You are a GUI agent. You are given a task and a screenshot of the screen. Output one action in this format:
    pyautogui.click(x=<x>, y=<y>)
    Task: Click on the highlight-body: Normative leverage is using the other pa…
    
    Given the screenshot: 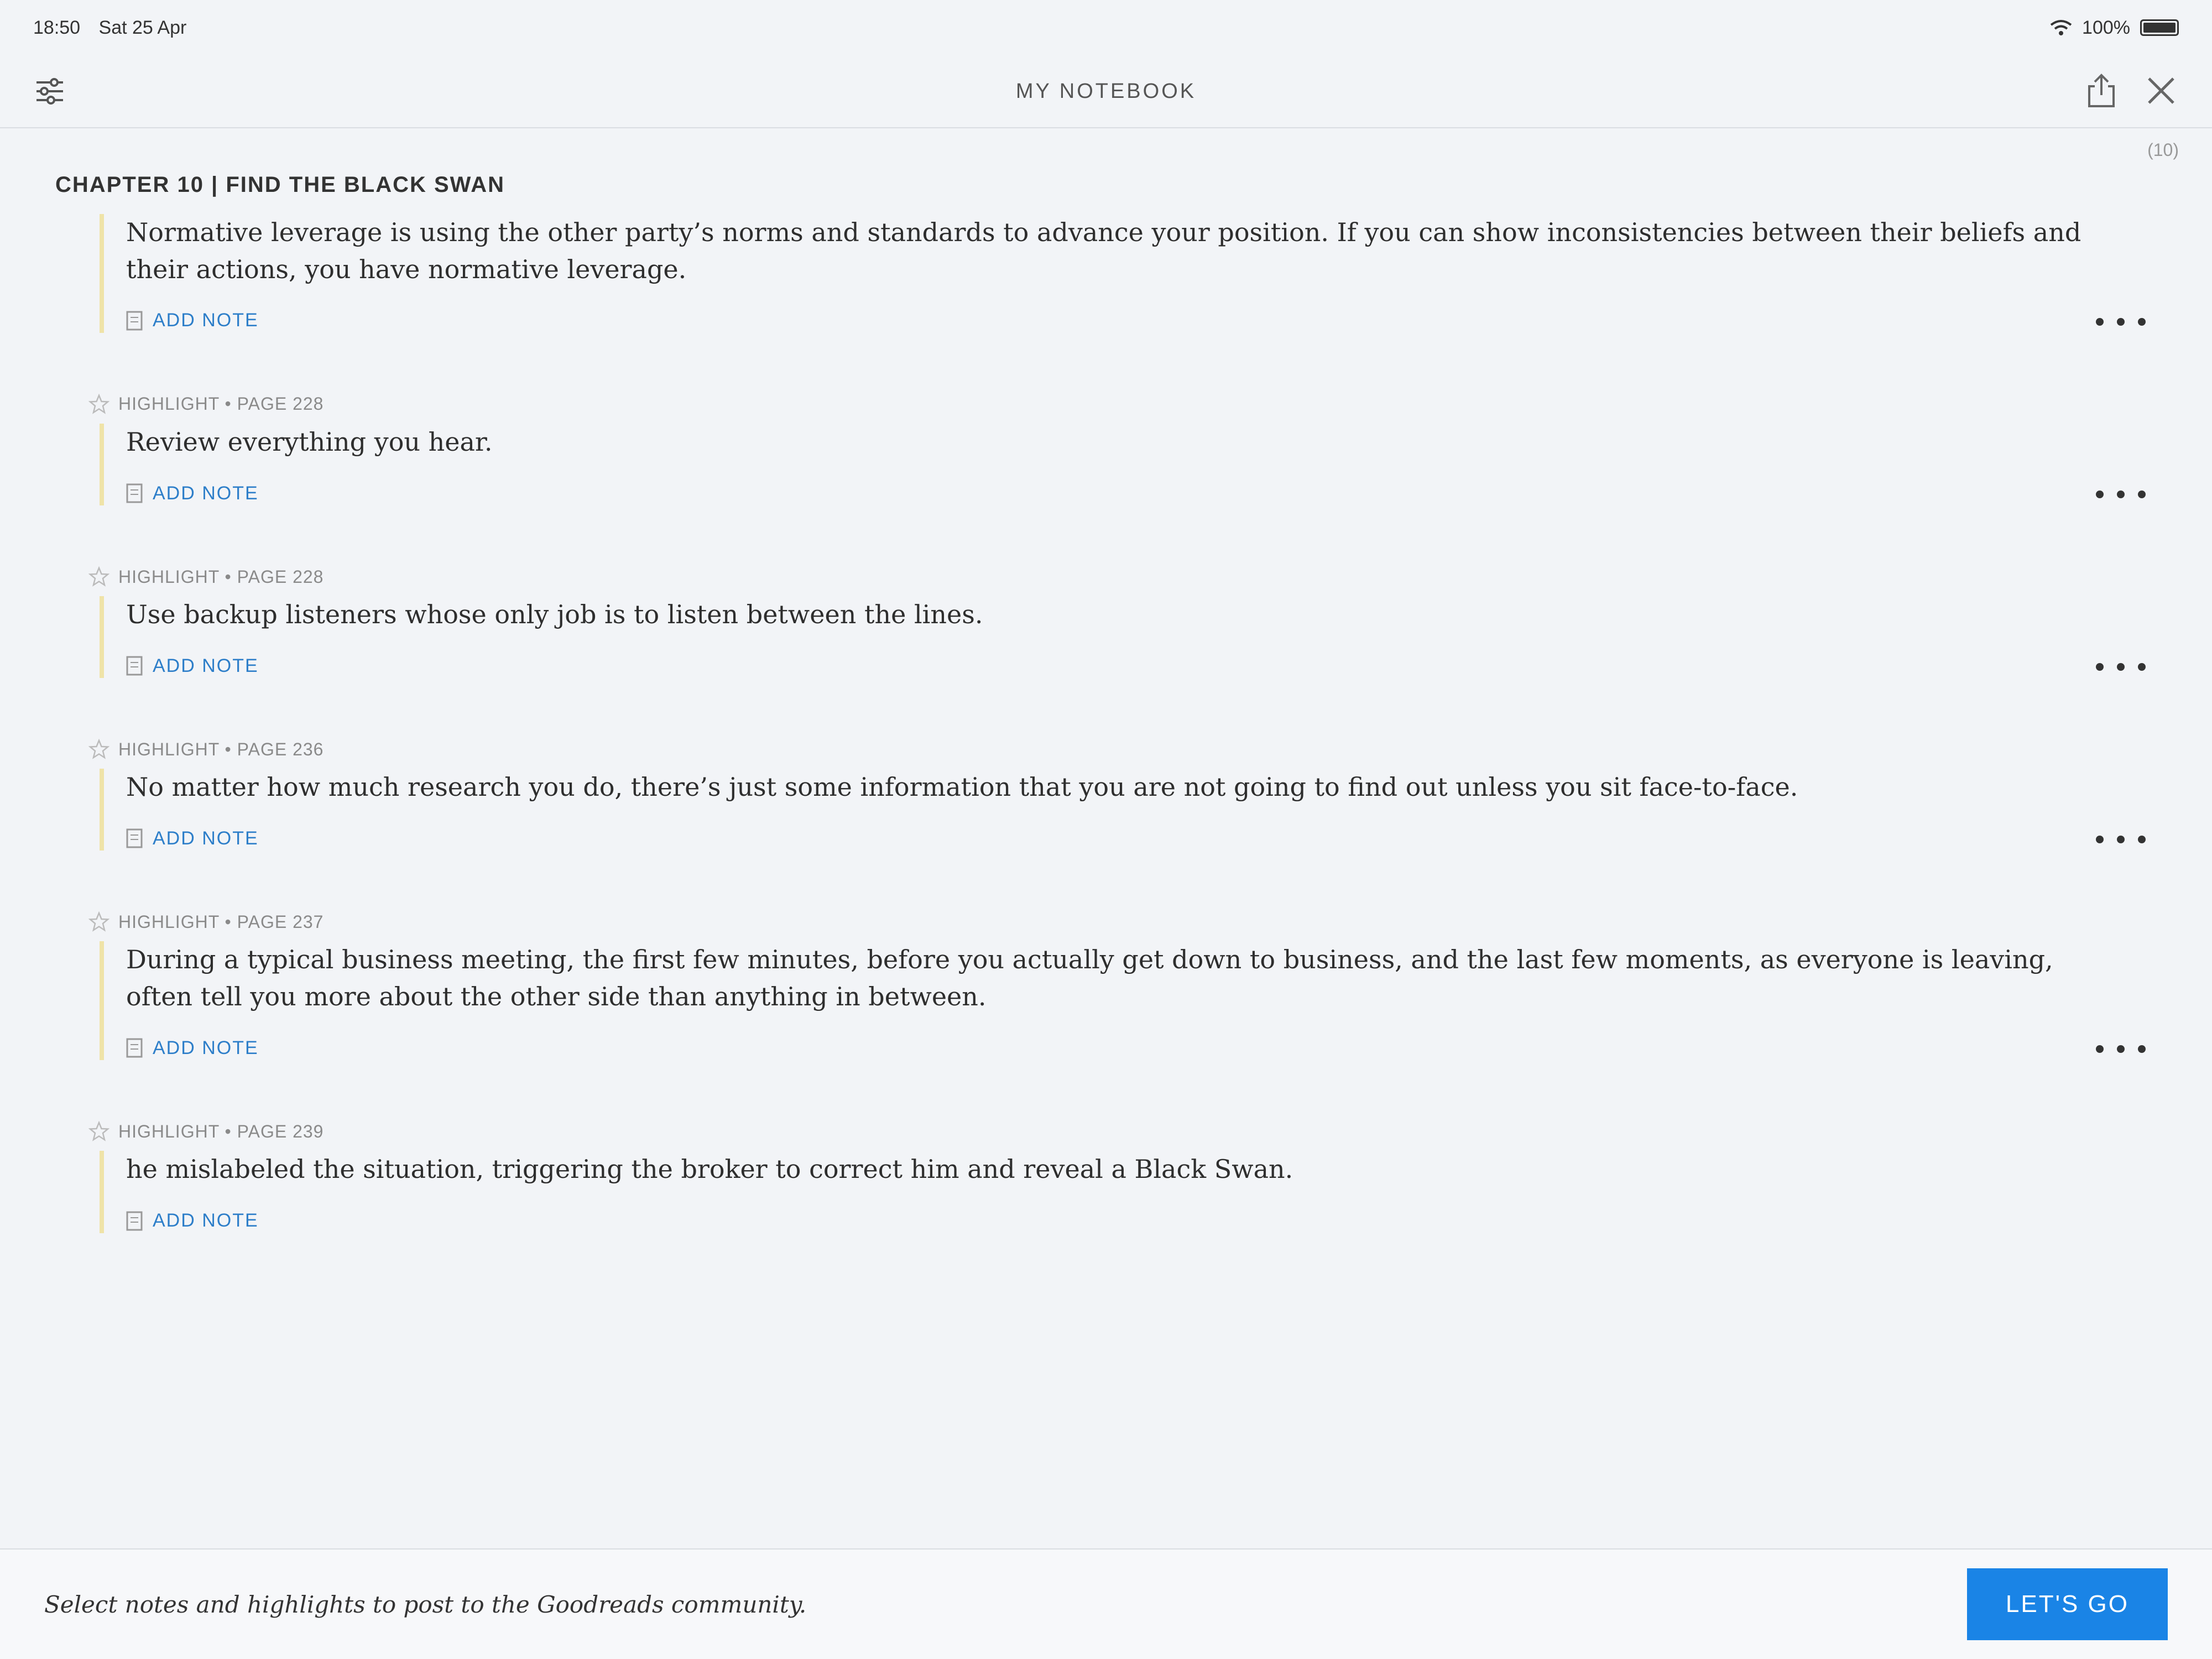 What is the action you would take?
    pyautogui.click(x=1112, y=274)
    